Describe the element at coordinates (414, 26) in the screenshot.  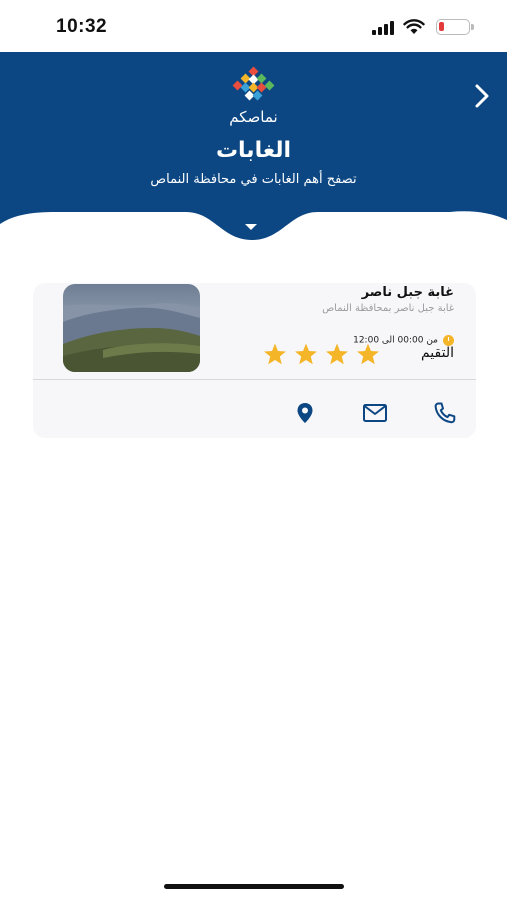
I see `wifi-icon` at that location.